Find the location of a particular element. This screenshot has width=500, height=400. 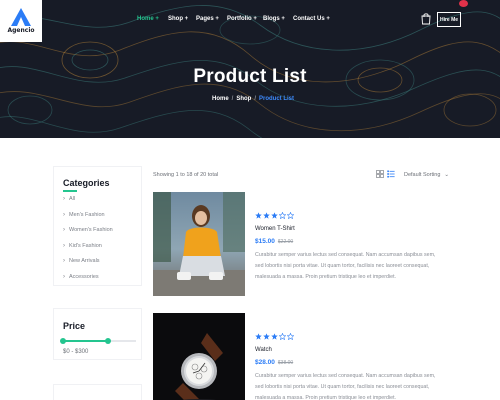

price-slider is located at coordinates (98, 341).